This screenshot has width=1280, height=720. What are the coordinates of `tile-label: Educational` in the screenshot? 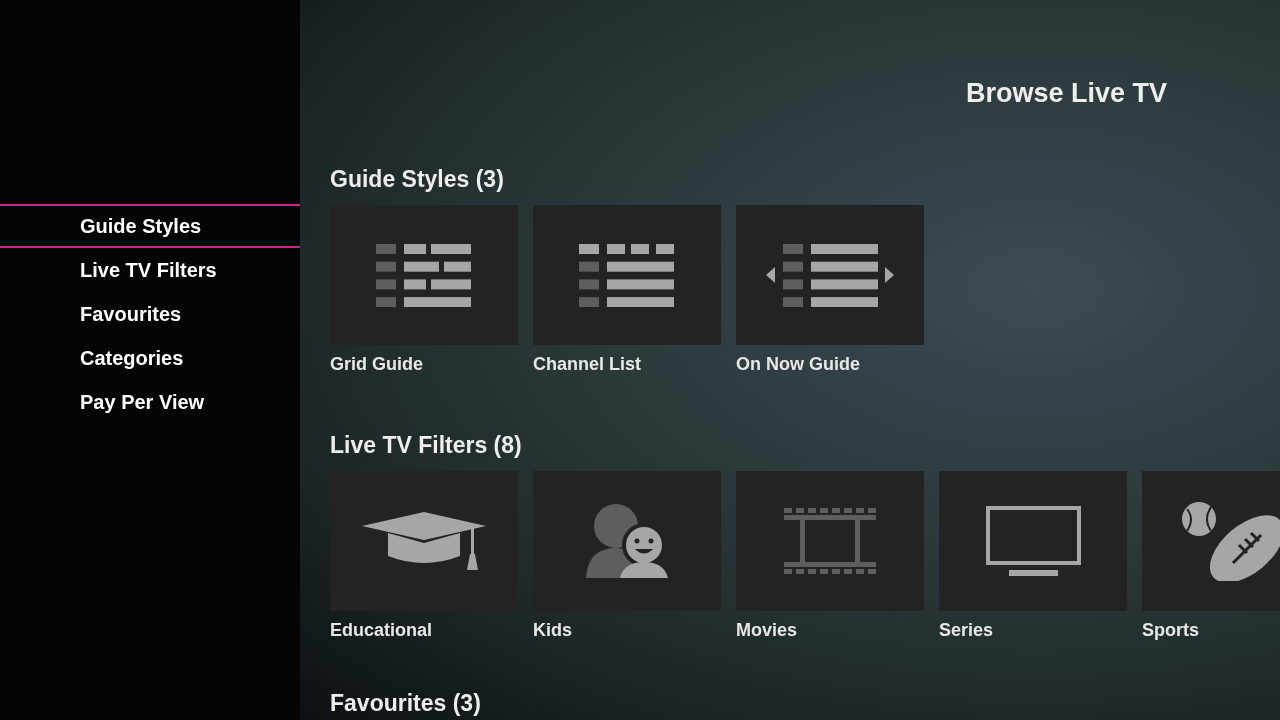 It's located at (381, 630).